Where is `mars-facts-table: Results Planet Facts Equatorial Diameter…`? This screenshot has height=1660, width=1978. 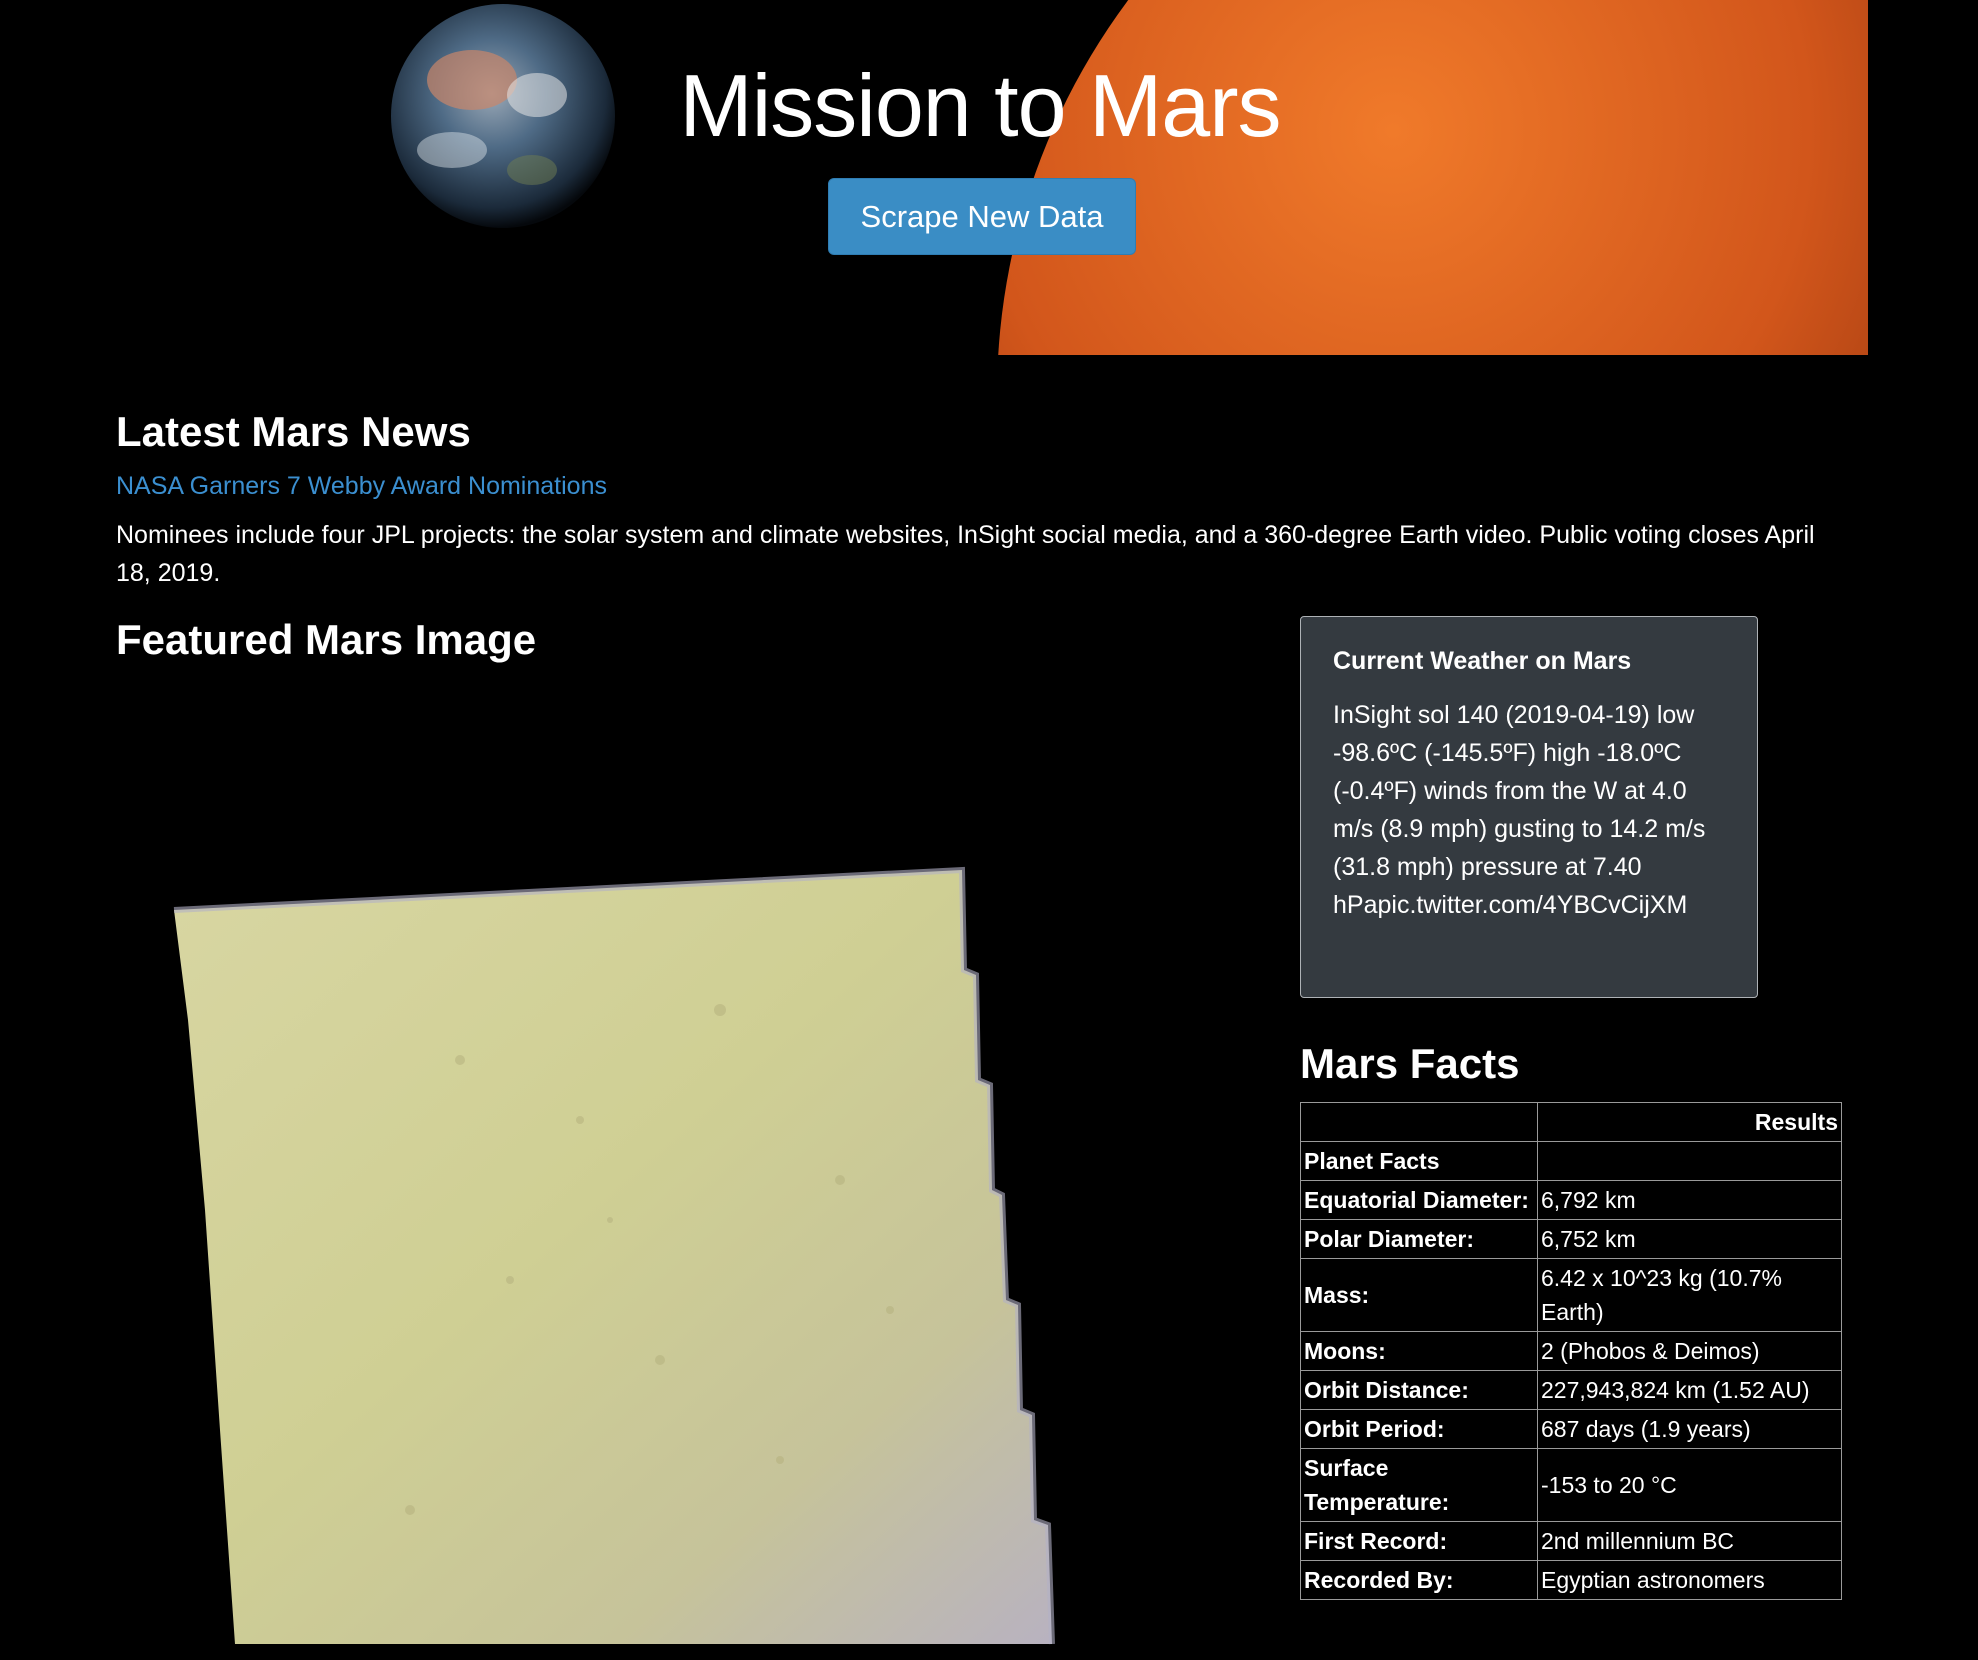
mars-facts-table: Results Planet Facts Equatorial Diameter… is located at coordinates (1571, 1351).